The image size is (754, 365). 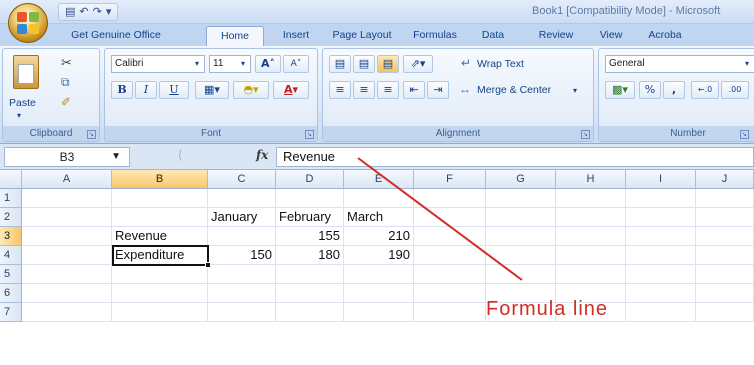 I want to click on underline-button: U, so click(x=174, y=90).